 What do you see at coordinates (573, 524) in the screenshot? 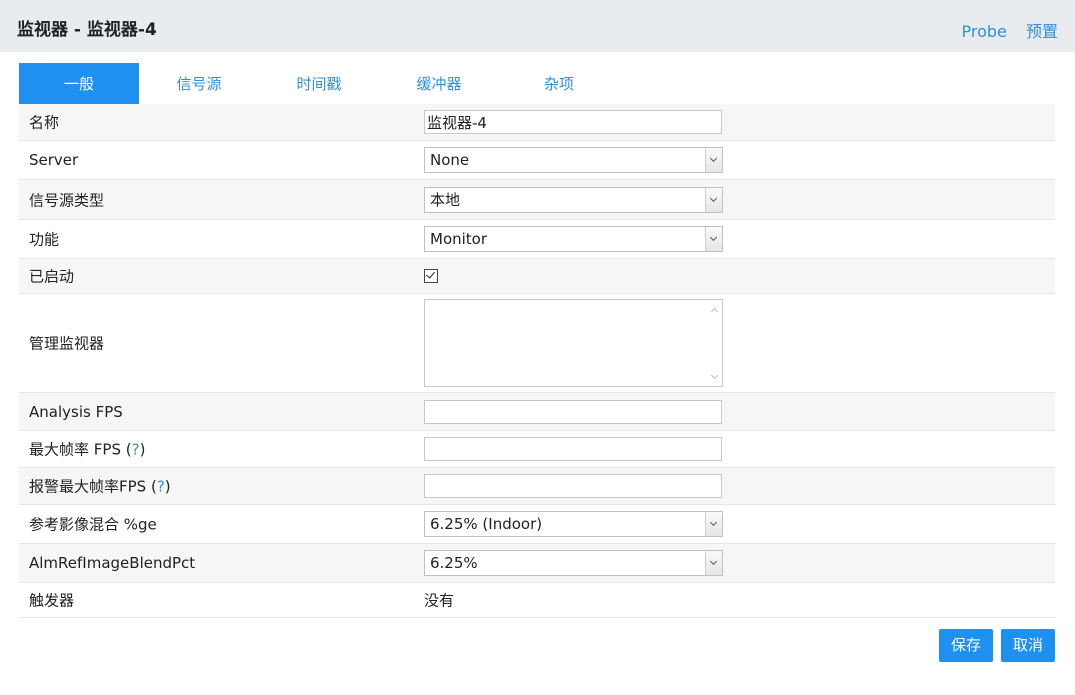
I see `ref-blend-select: 6.25% (Indoor)` at bounding box center [573, 524].